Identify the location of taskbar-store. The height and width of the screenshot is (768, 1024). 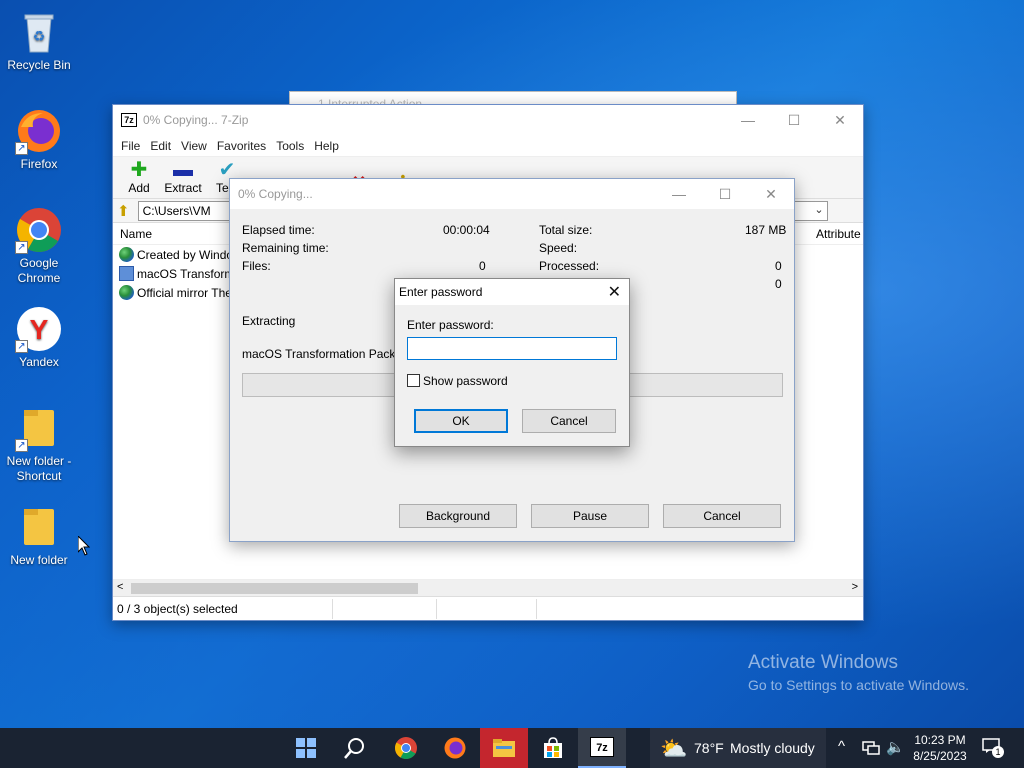
(553, 748).